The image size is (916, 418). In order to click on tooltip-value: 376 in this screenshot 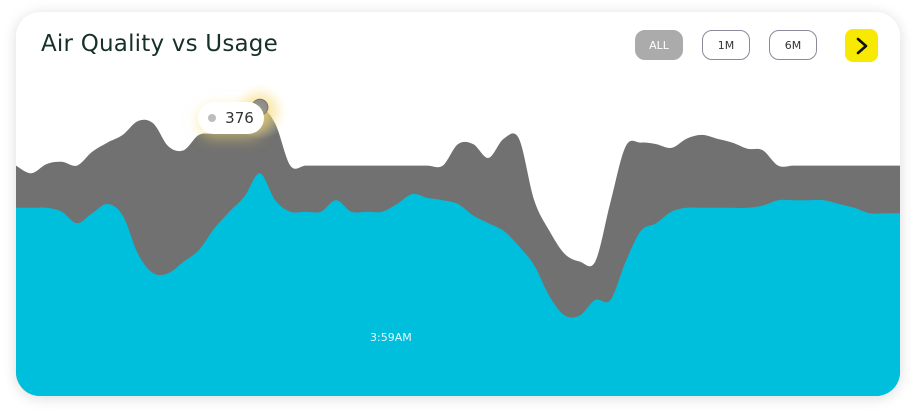, I will do `click(239, 118)`.